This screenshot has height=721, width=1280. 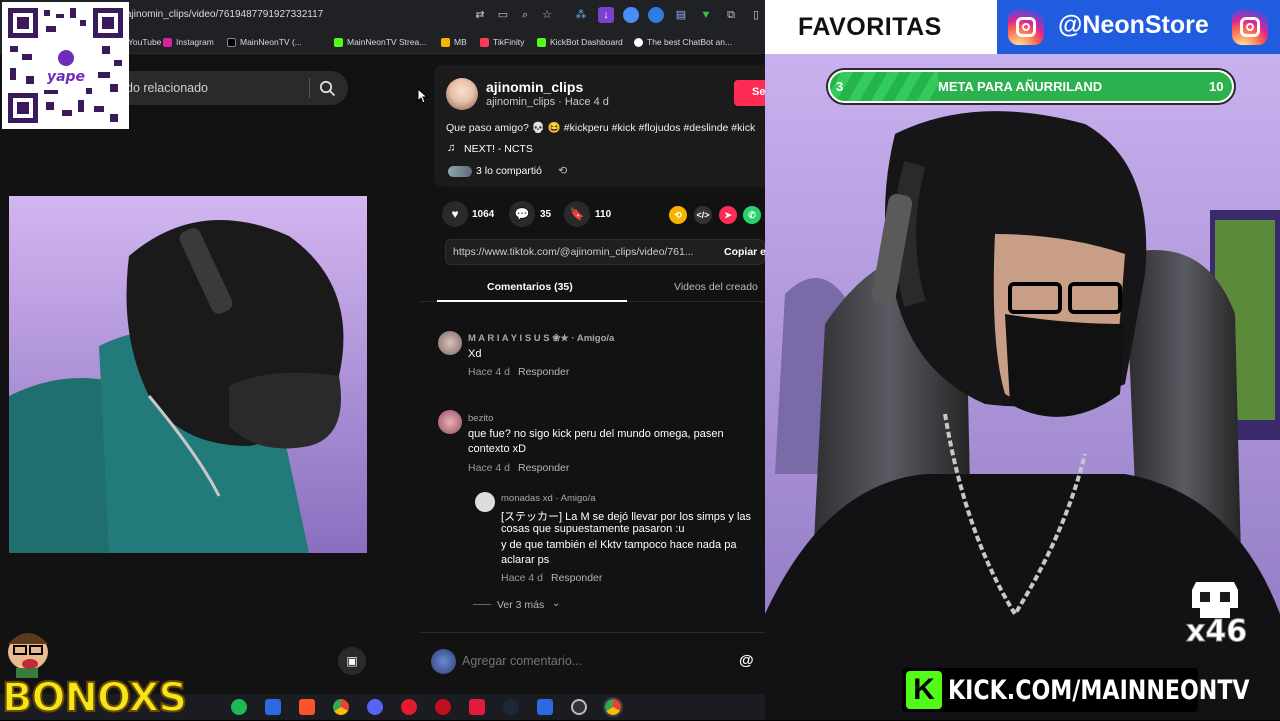 What do you see at coordinates (167, 42) in the screenshot?
I see `instagram-icon` at bounding box center [167, 42].